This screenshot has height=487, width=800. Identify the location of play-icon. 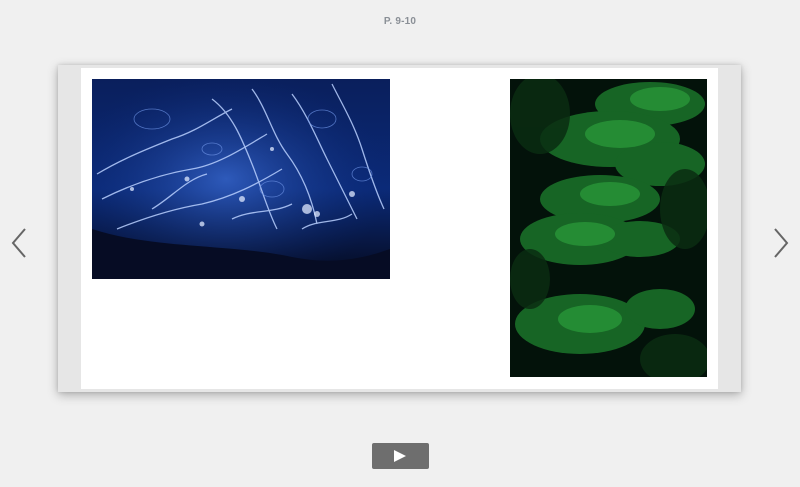
(400, 456).